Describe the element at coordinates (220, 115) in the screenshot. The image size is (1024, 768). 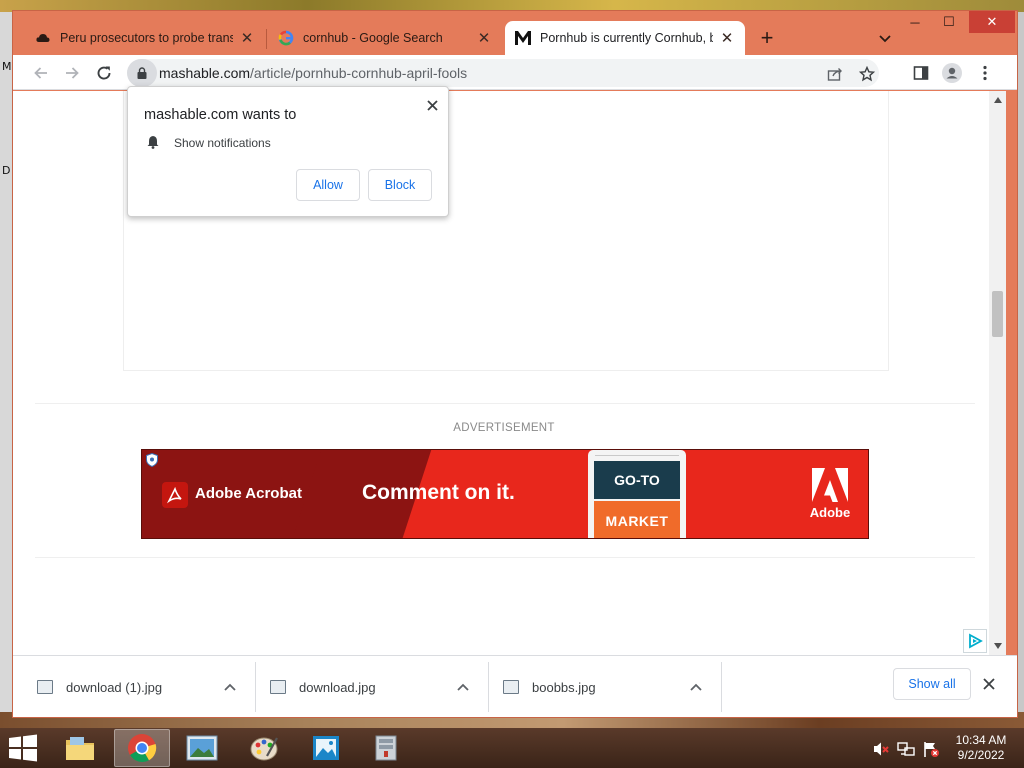
I see `prompt-title: mashable.com wants to` at that location.